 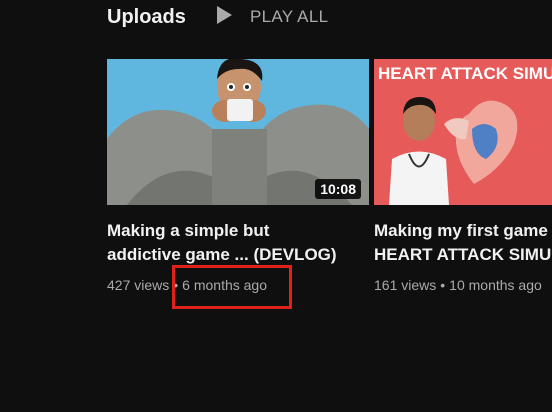 What do you see at coordinates (232, 287) in the screenshot?
I see `highlight-box` at bounding box center [232, 287].